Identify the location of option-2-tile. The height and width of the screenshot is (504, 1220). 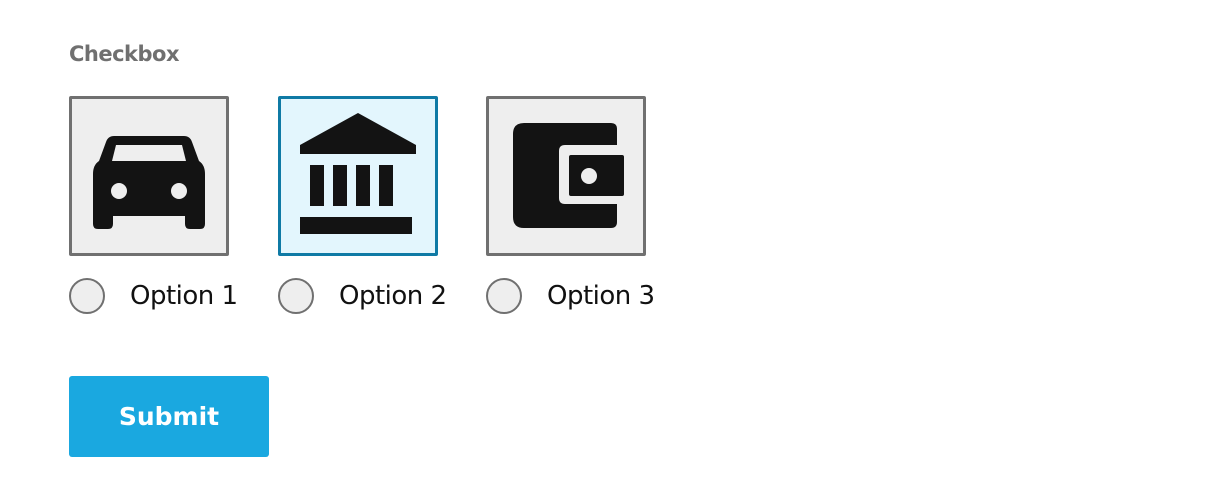
(358, 176).